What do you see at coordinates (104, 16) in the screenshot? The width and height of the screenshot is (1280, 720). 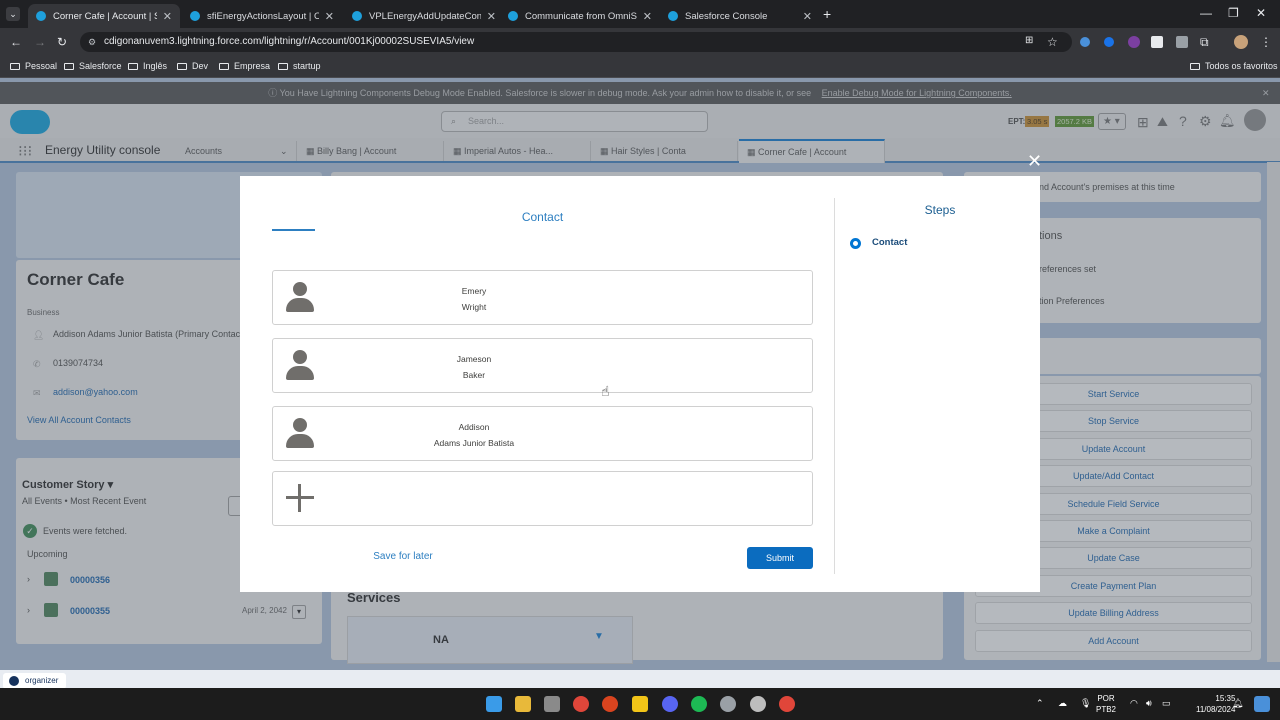 I see `browser-tab-corner-cafe: Corner Cafe | Account | Salesfor ✕` at bounding box center [104, 16].